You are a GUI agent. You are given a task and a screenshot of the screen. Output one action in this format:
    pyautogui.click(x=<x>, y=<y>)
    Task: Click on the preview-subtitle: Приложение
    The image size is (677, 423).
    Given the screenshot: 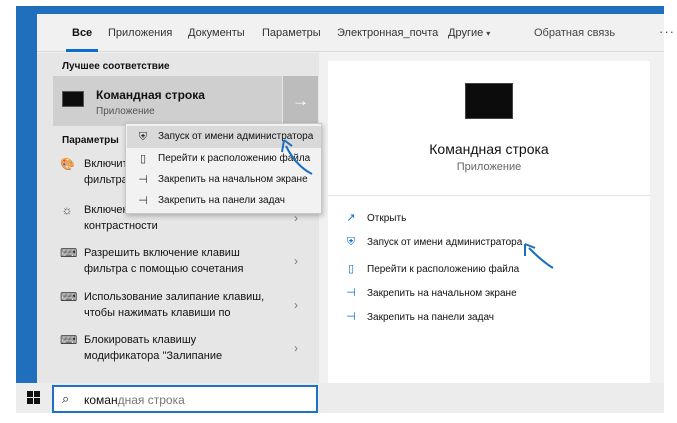 What is the action you would take?
    pyautogui.click(x=489, y=167)
    